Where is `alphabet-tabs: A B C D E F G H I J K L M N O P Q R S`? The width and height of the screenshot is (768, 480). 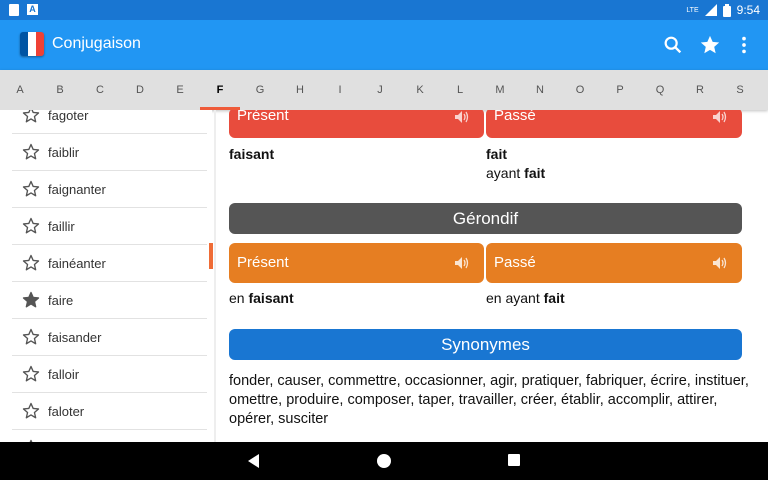 alphabet-tabs: A B C D E F G H I J K L M N O P Q R S is located at coordinates (384, 90).